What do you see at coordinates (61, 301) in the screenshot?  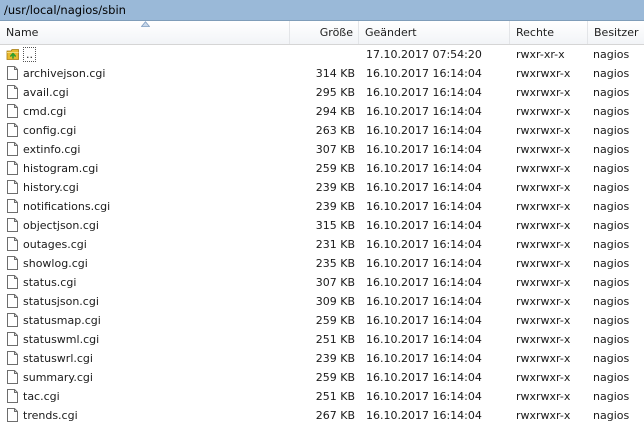 I see `file-name: statusjson.cgi` at bounding box center [61, 301].